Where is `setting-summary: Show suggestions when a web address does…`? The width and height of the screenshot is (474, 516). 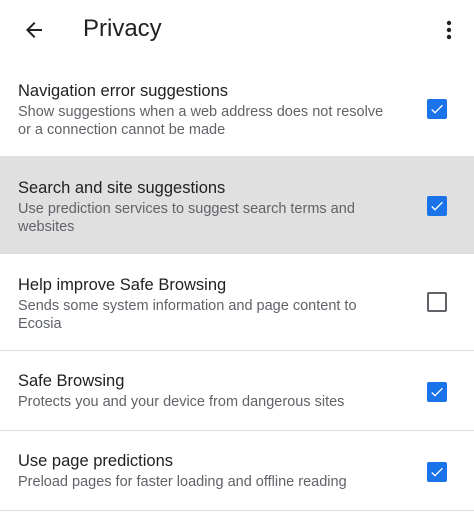 setting-summary: Show suggestions when a web address does… is located at coordinates (201, 121).